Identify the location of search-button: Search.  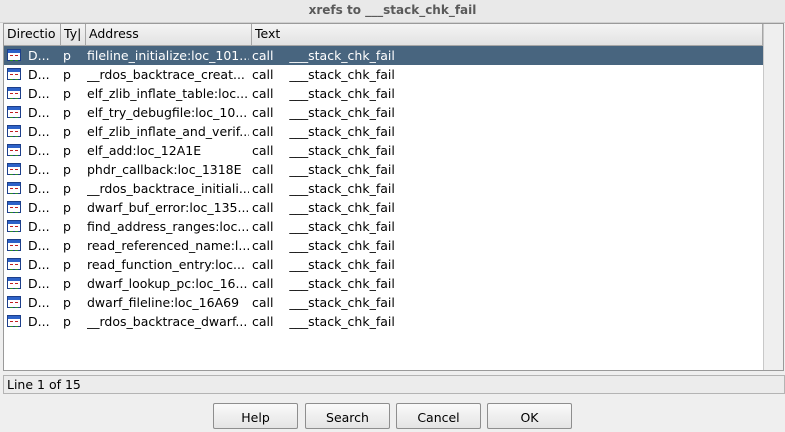
(347, 416).